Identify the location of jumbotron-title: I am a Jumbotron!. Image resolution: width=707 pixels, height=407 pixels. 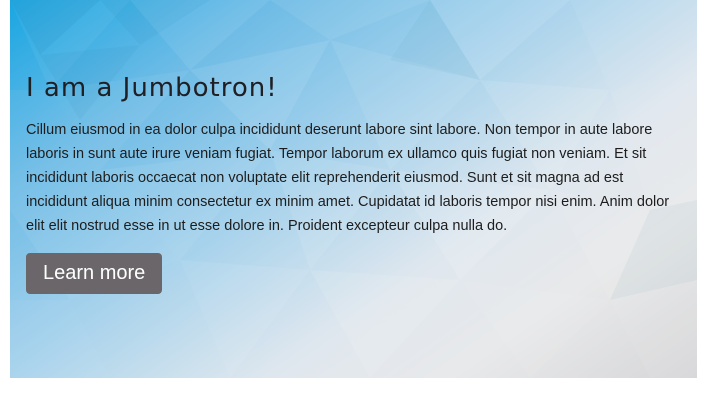
(152, 88).